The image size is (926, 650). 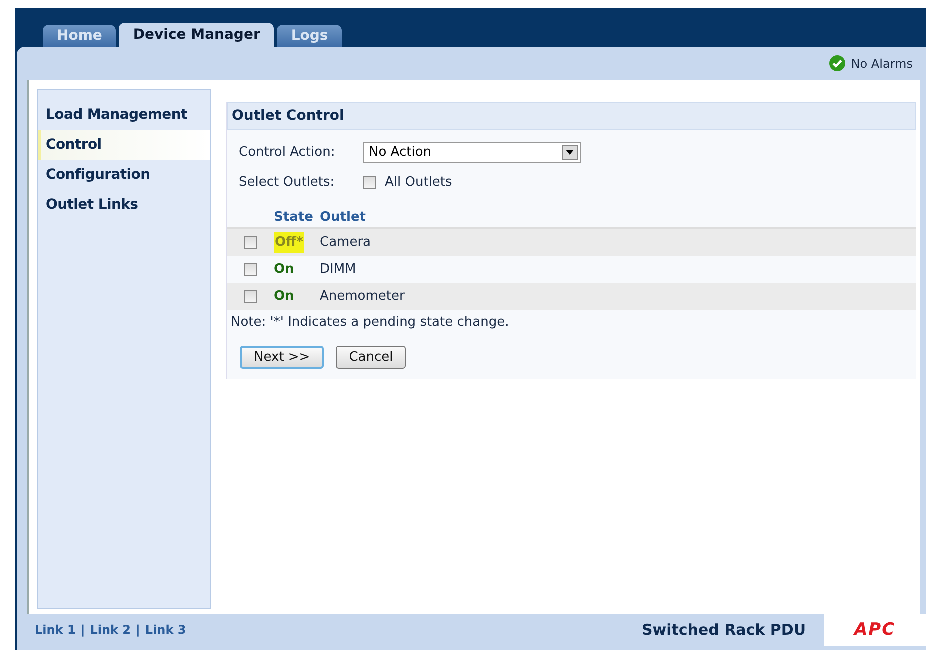 What do you see at coordinates (338, 269) in the screenshot?
I see `outlet-name: DIMM` at bounding box center [338, 269].